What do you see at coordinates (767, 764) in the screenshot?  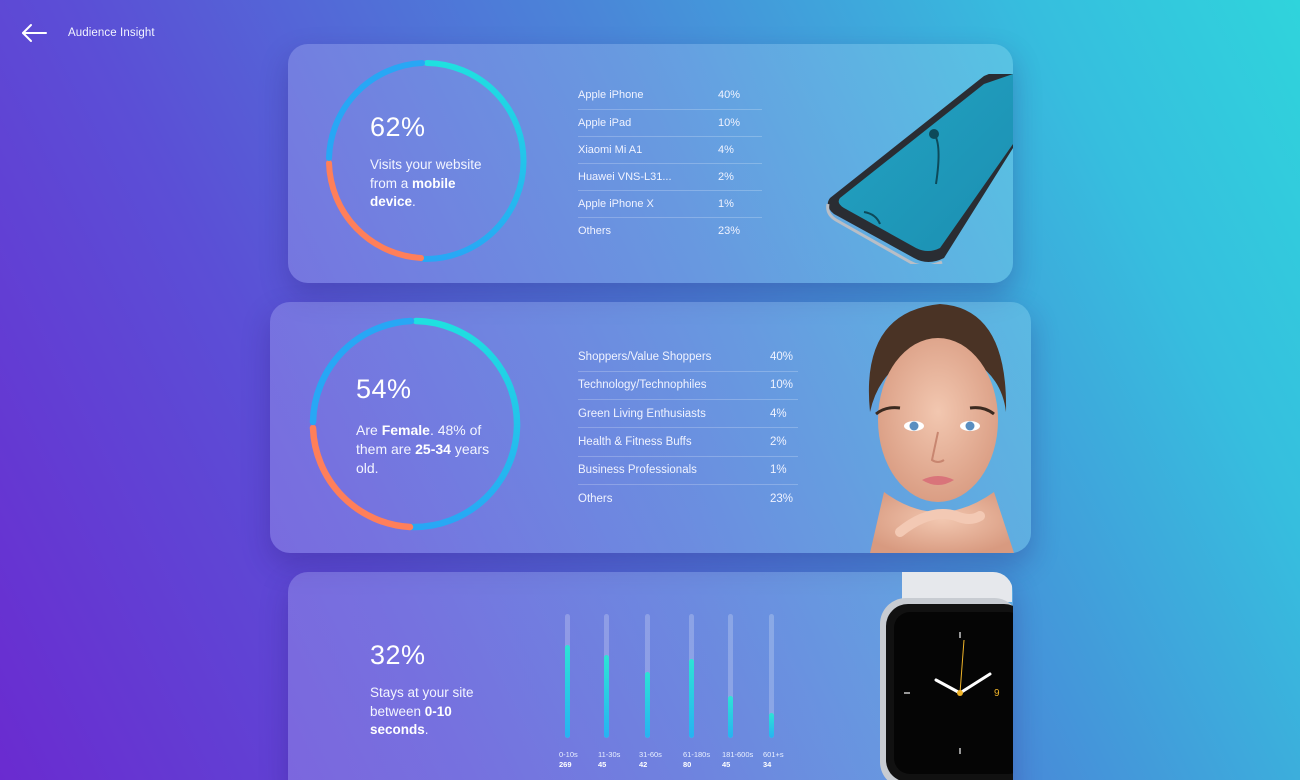 I see `bar-value-label: 34` at bounding box center [767, 764].